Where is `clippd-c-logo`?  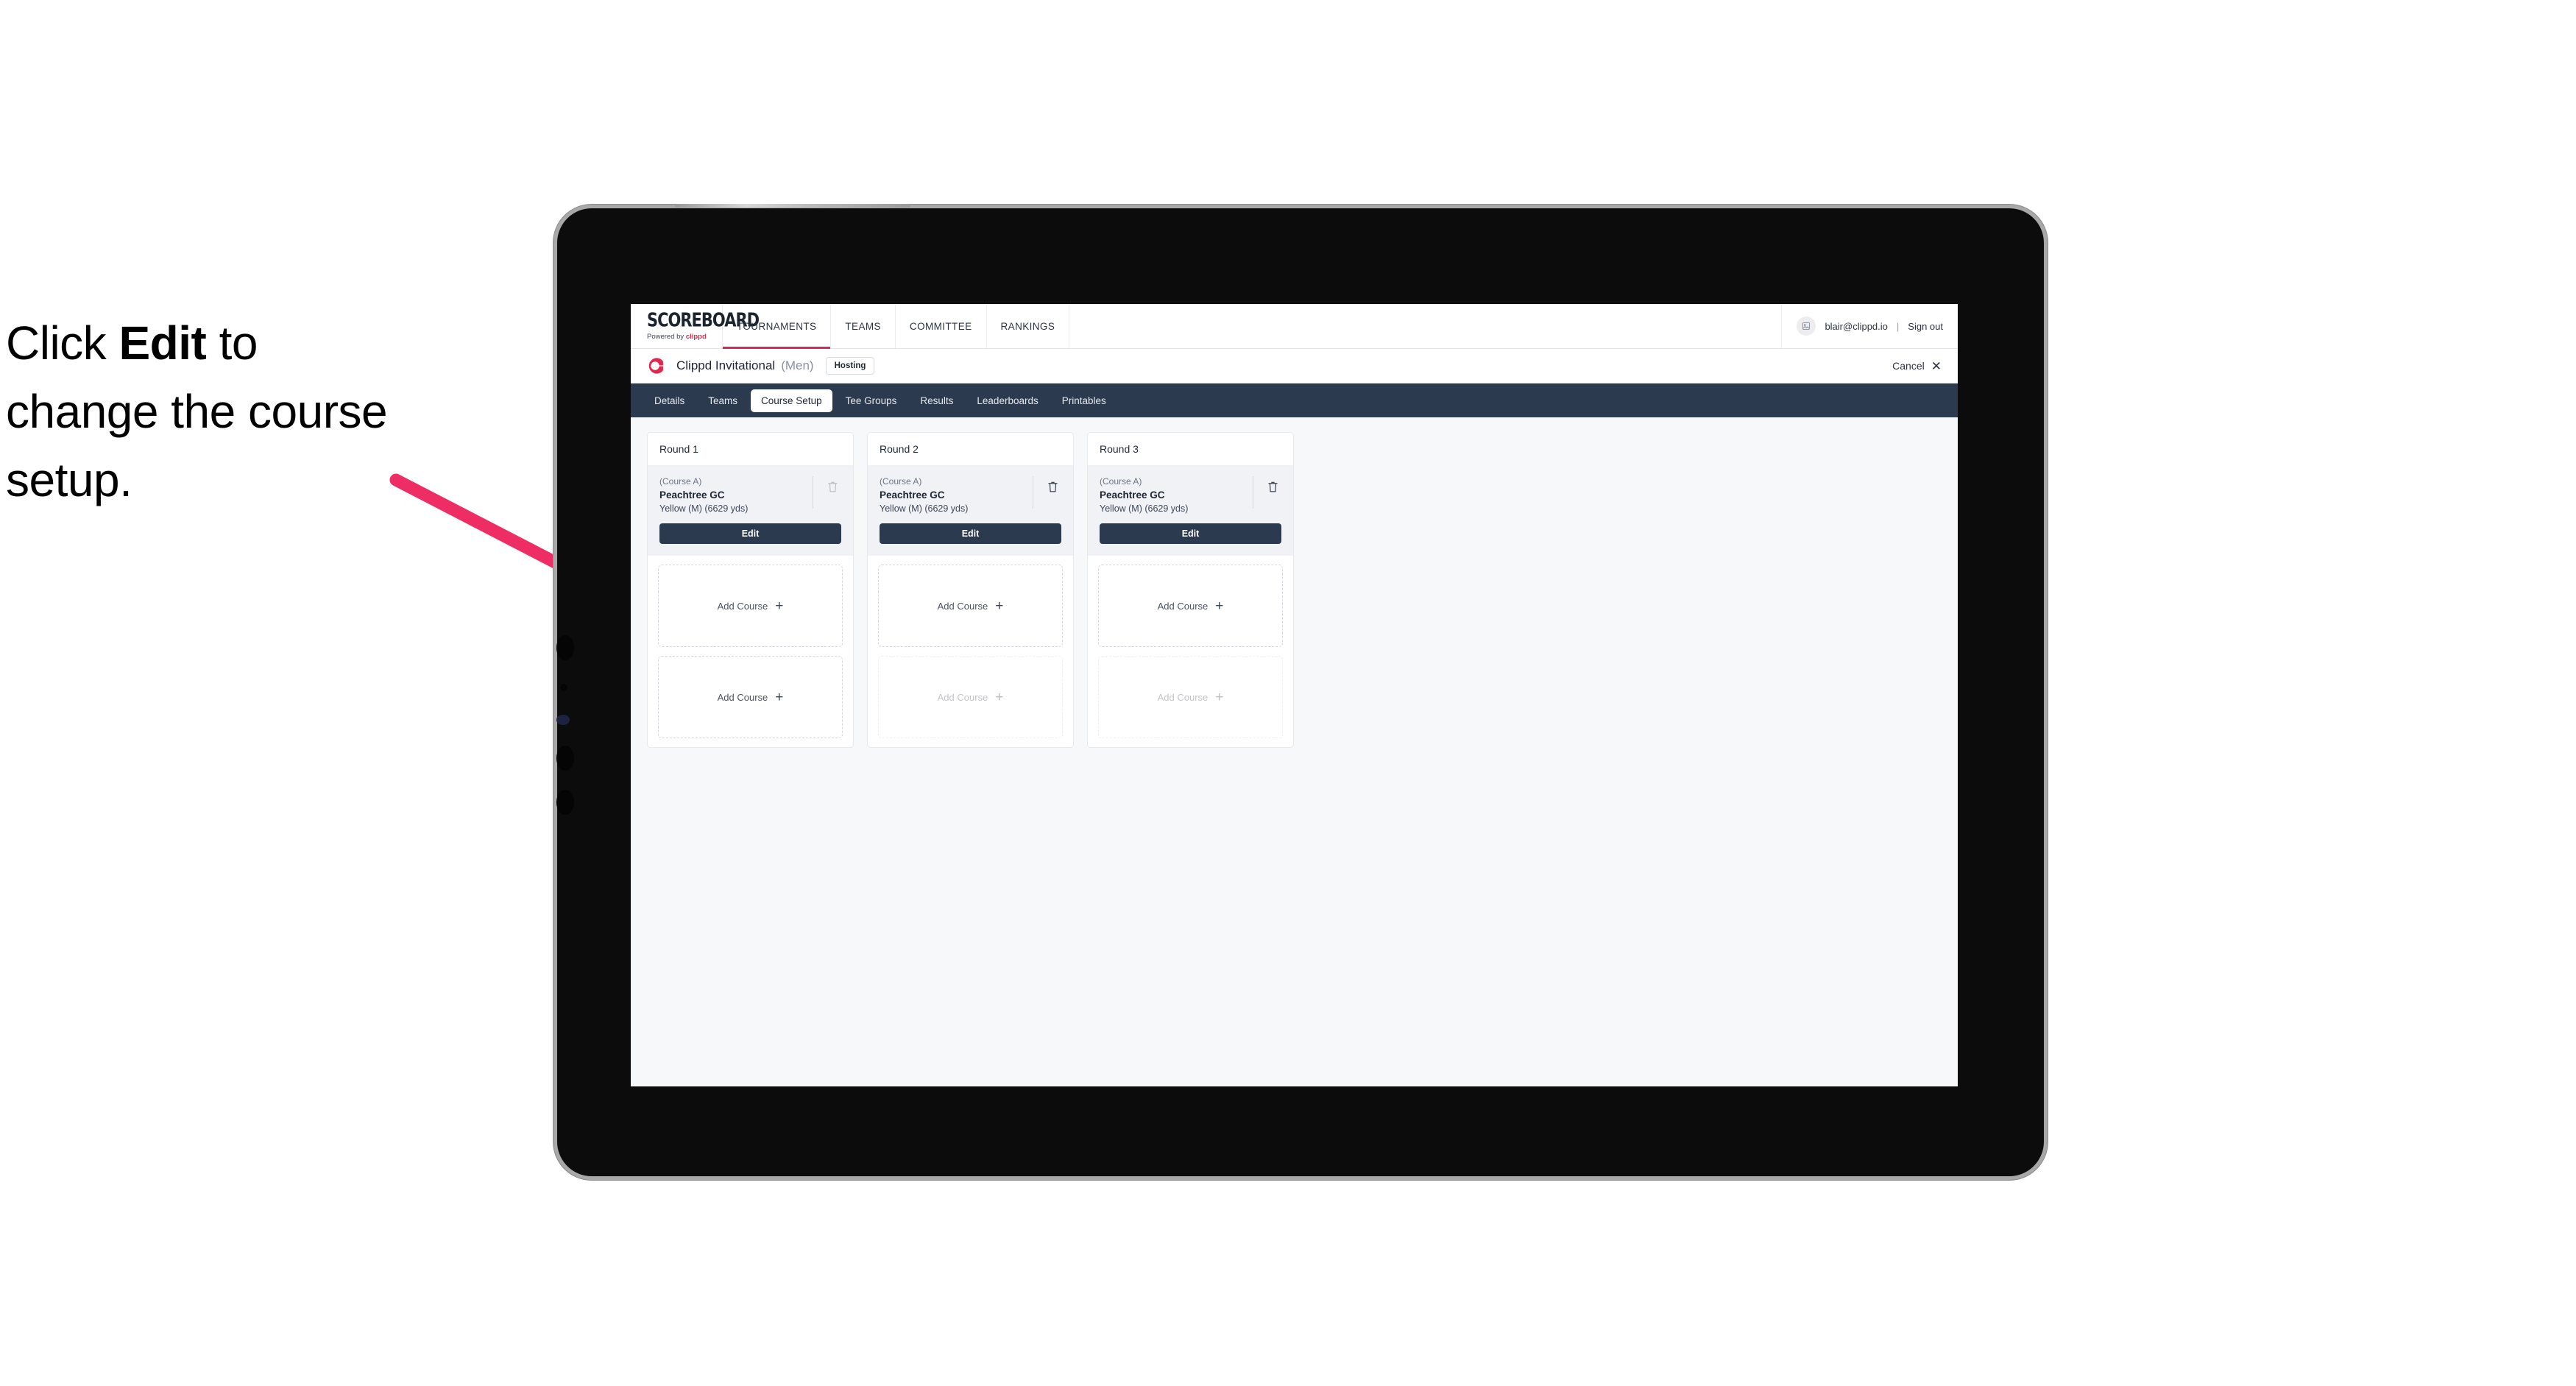
clippd-c-logo is located at coordinates (655, 366).